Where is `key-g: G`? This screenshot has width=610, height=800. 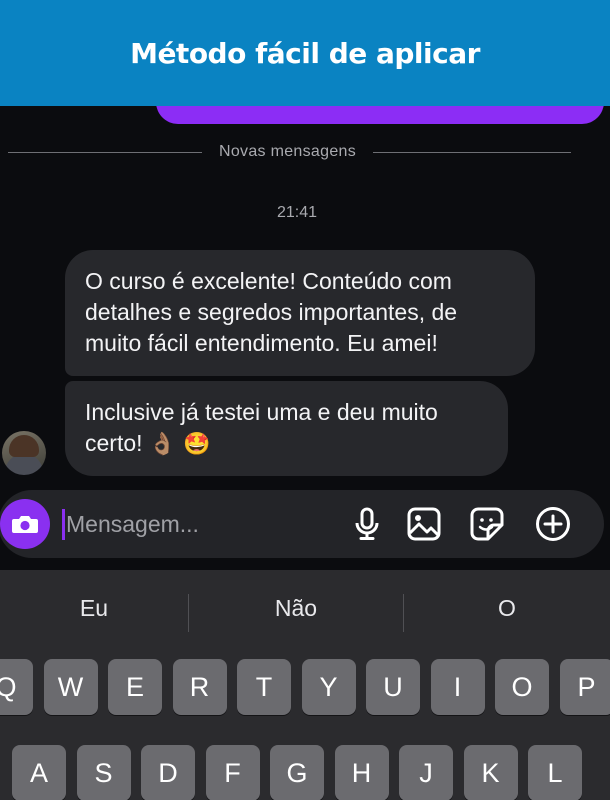 key-g: G is located at coordinates (297, 772).